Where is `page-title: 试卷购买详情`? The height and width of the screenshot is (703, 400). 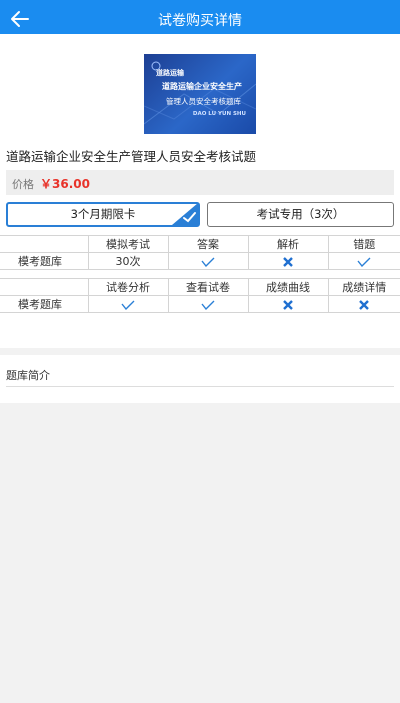
page-title: 试卷购买详情 is located at coordinates (200, 21).